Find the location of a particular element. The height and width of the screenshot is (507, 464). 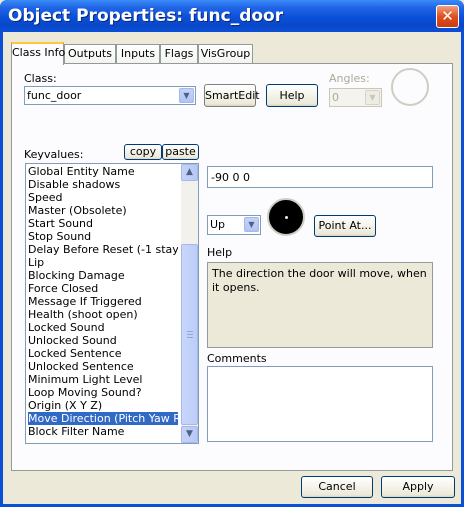

list-item: Health (shoot open) is located at coordinates (103, 314).